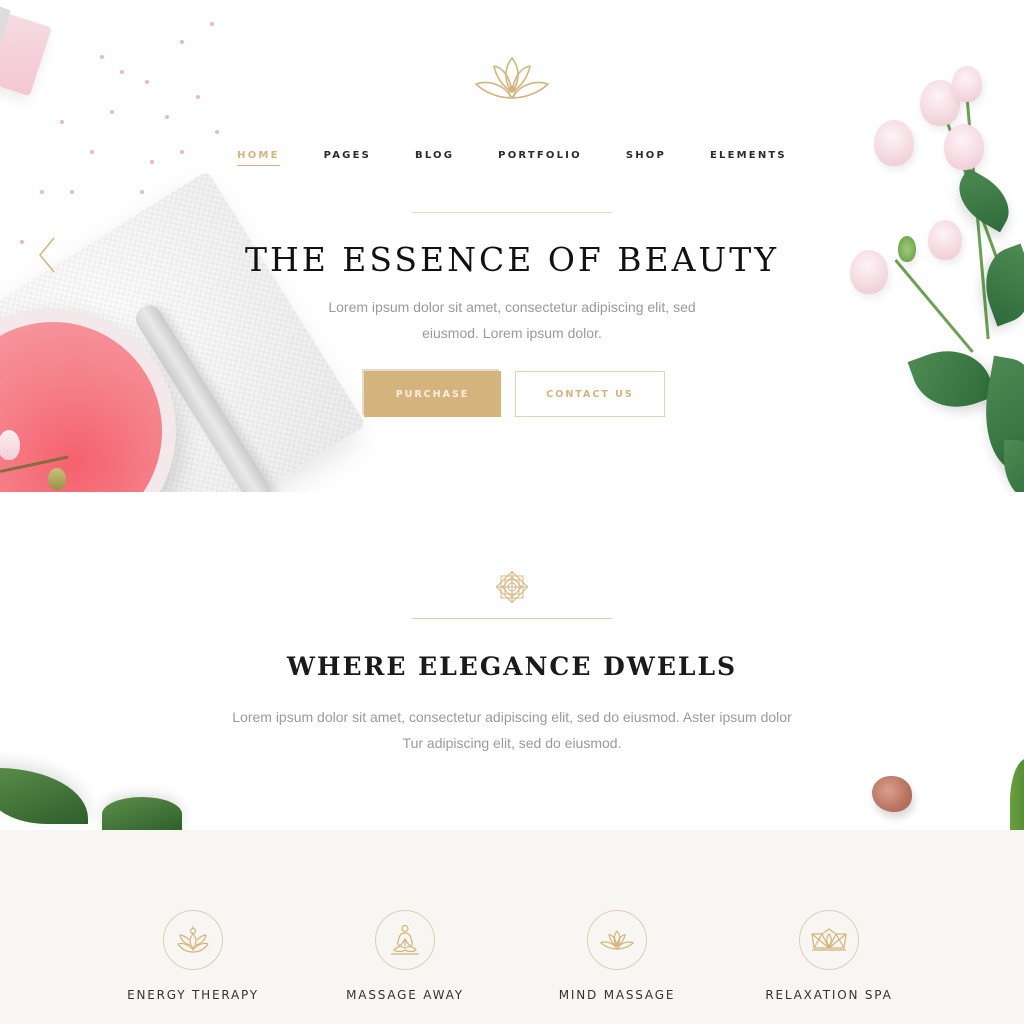  What do you see at coordinates (512, 78) in the screenshot?
I see `lotus-logo-icon` at bounding box center [512, 78].